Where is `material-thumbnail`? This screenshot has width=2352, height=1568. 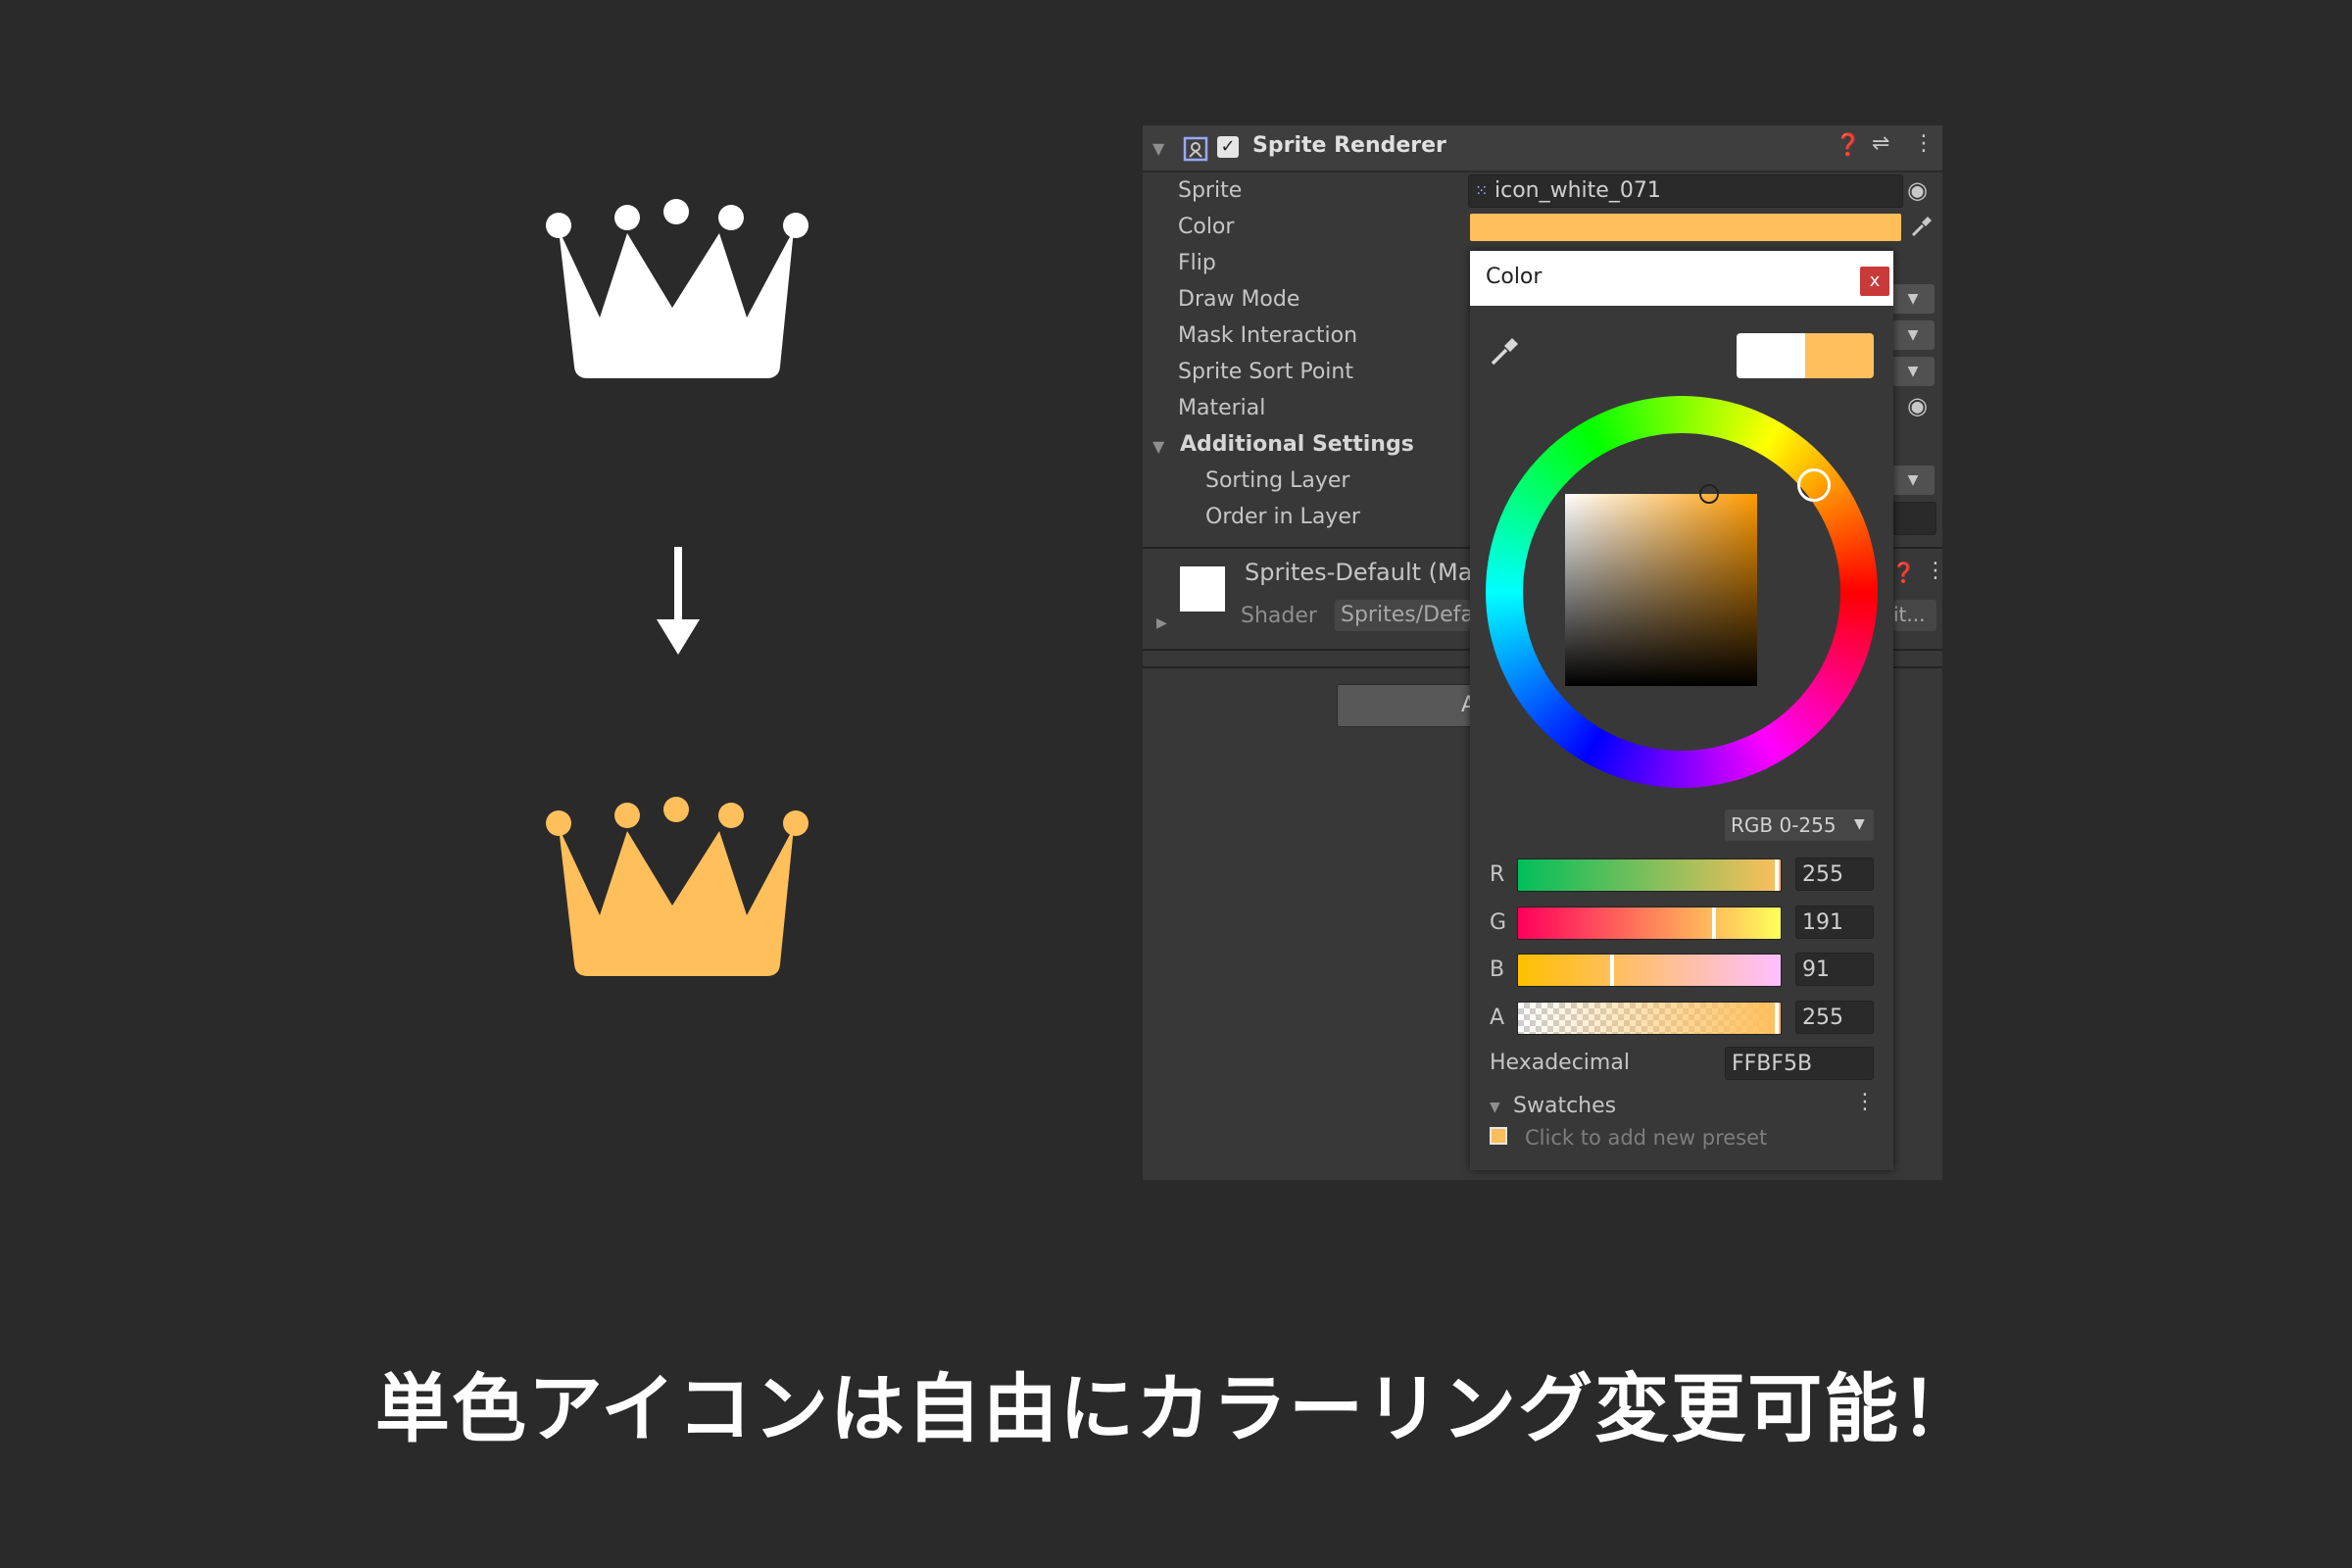 material-thumbnail is located at coordinates (1202, 589).